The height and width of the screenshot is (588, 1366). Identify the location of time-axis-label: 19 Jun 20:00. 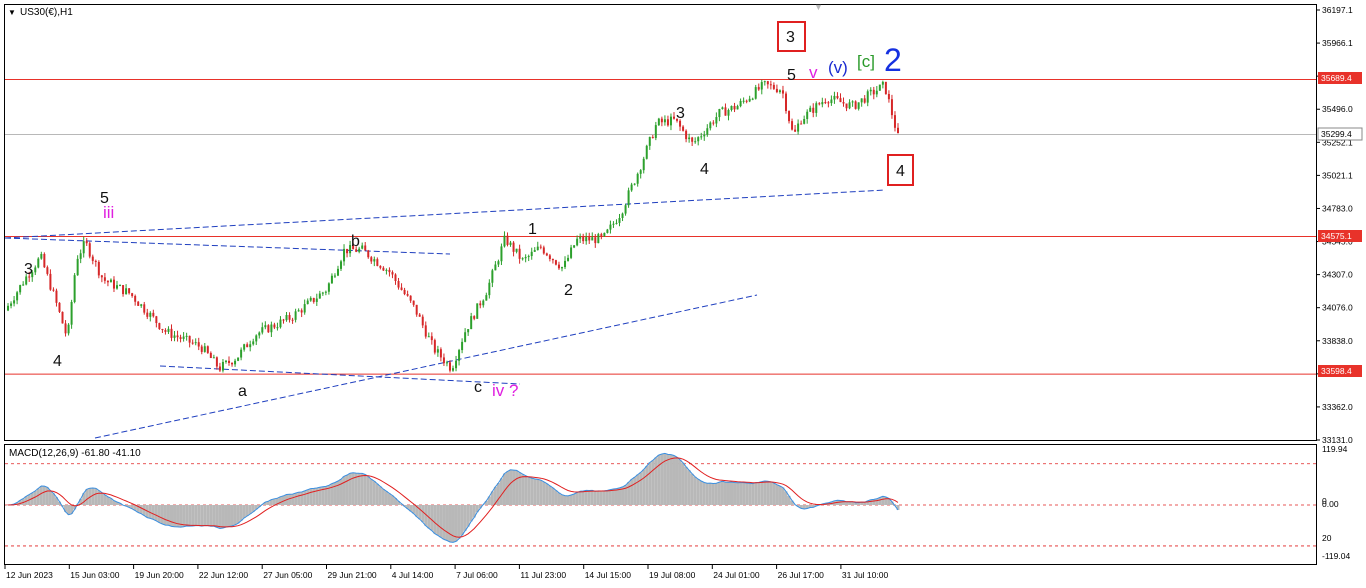
(159, 575).